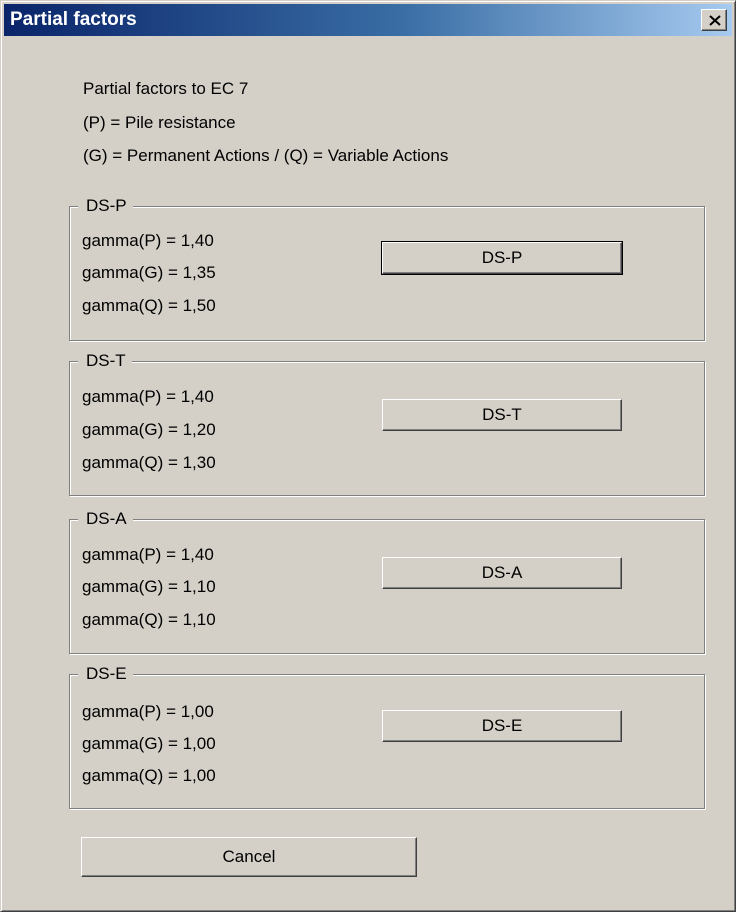 Image resolution: width=736 pixels, height=912 pixels. I want to click on gamma-q-value: gamma(Q) = 1,50, so click(149, 305).